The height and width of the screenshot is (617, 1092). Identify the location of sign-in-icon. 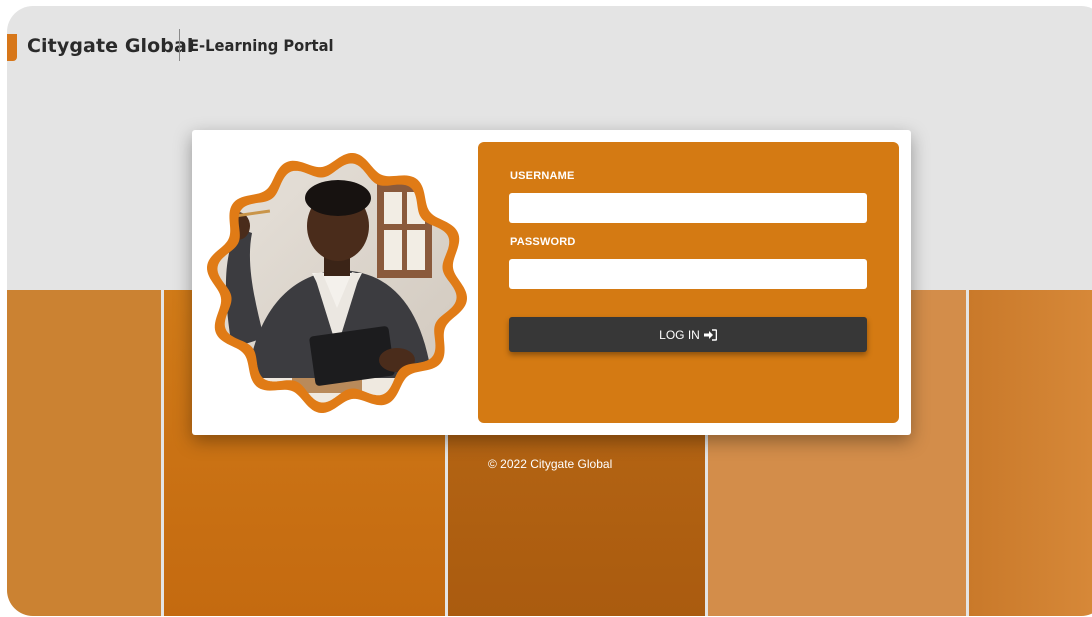
(710, 334).